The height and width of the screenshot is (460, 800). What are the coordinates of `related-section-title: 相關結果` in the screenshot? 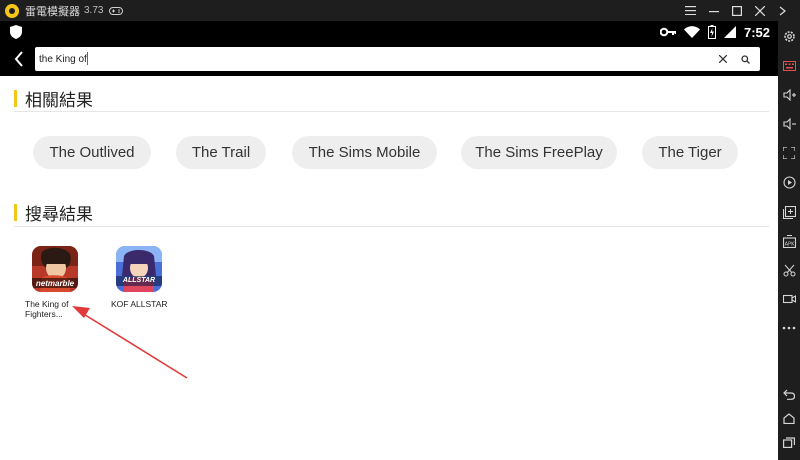 It's located at (59, 101).